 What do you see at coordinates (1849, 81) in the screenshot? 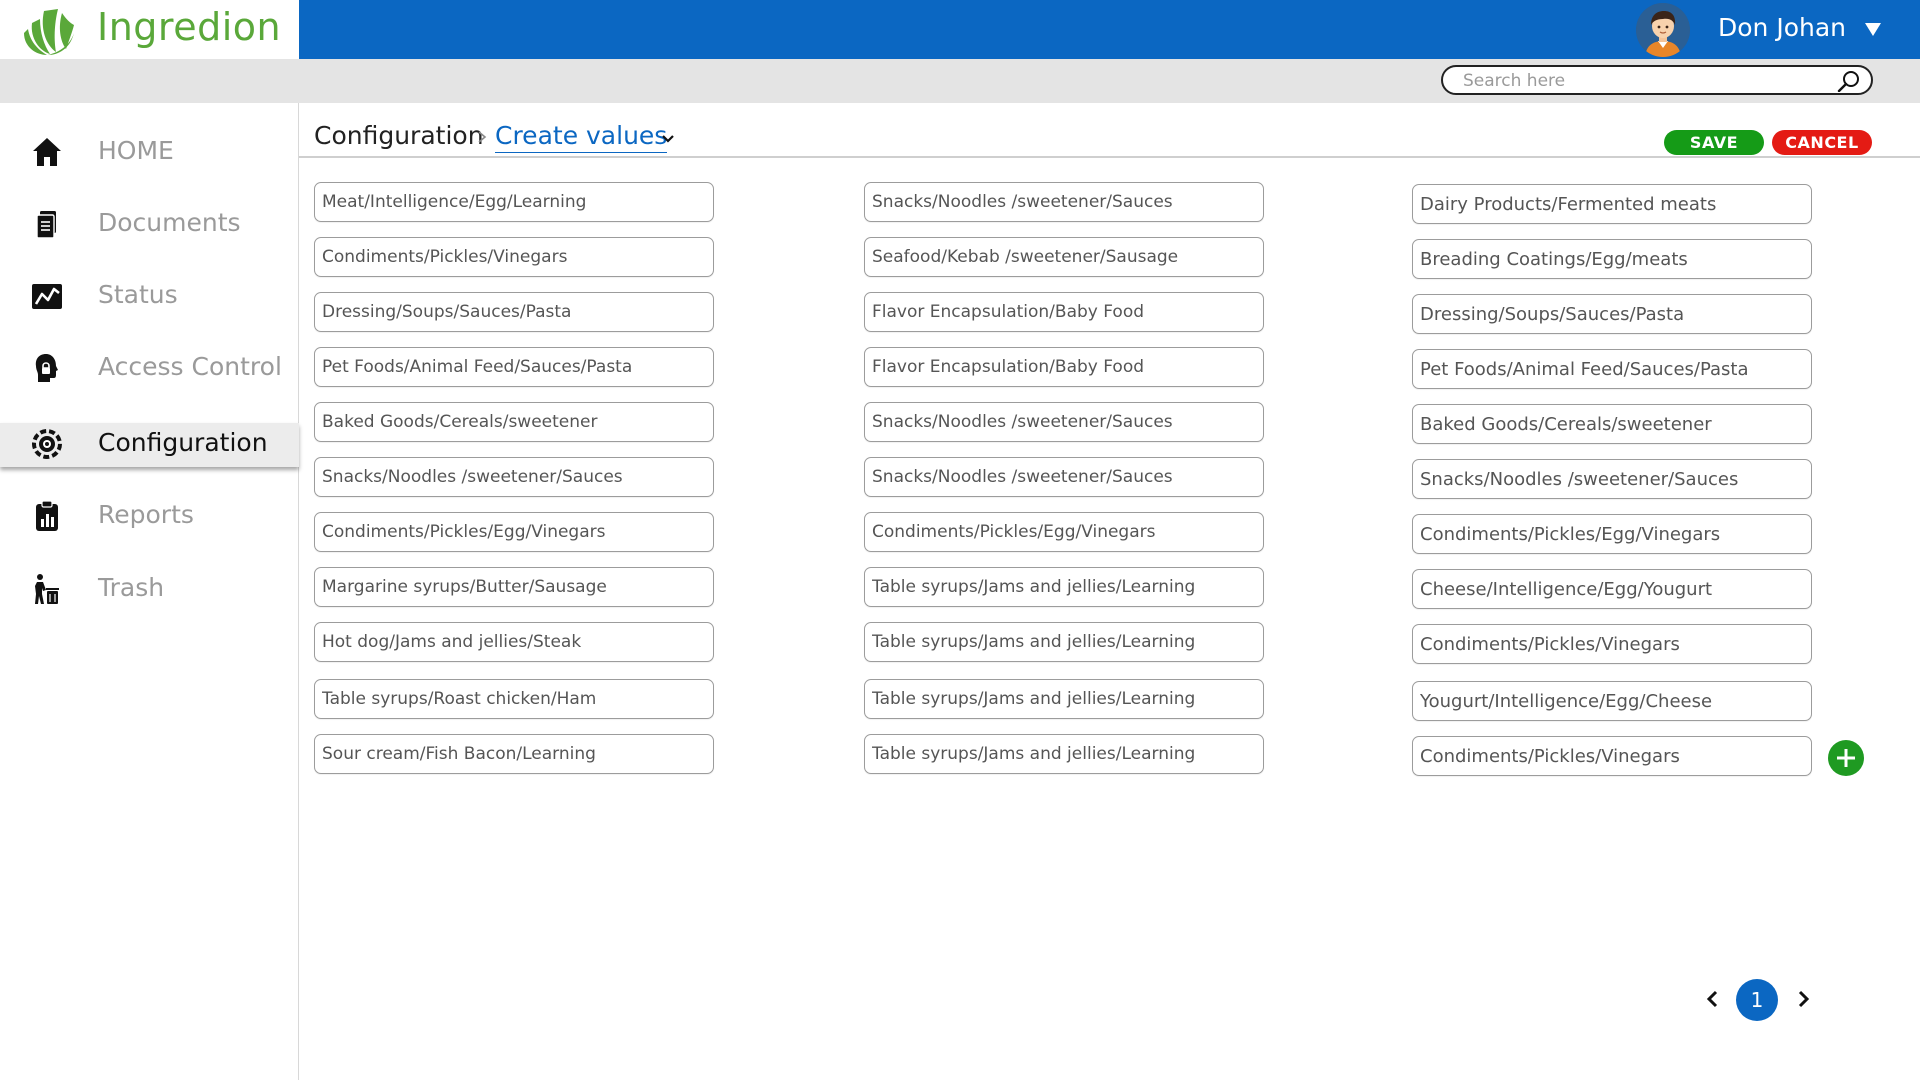
I see `search-icon` at bounding box center [1849, 81].